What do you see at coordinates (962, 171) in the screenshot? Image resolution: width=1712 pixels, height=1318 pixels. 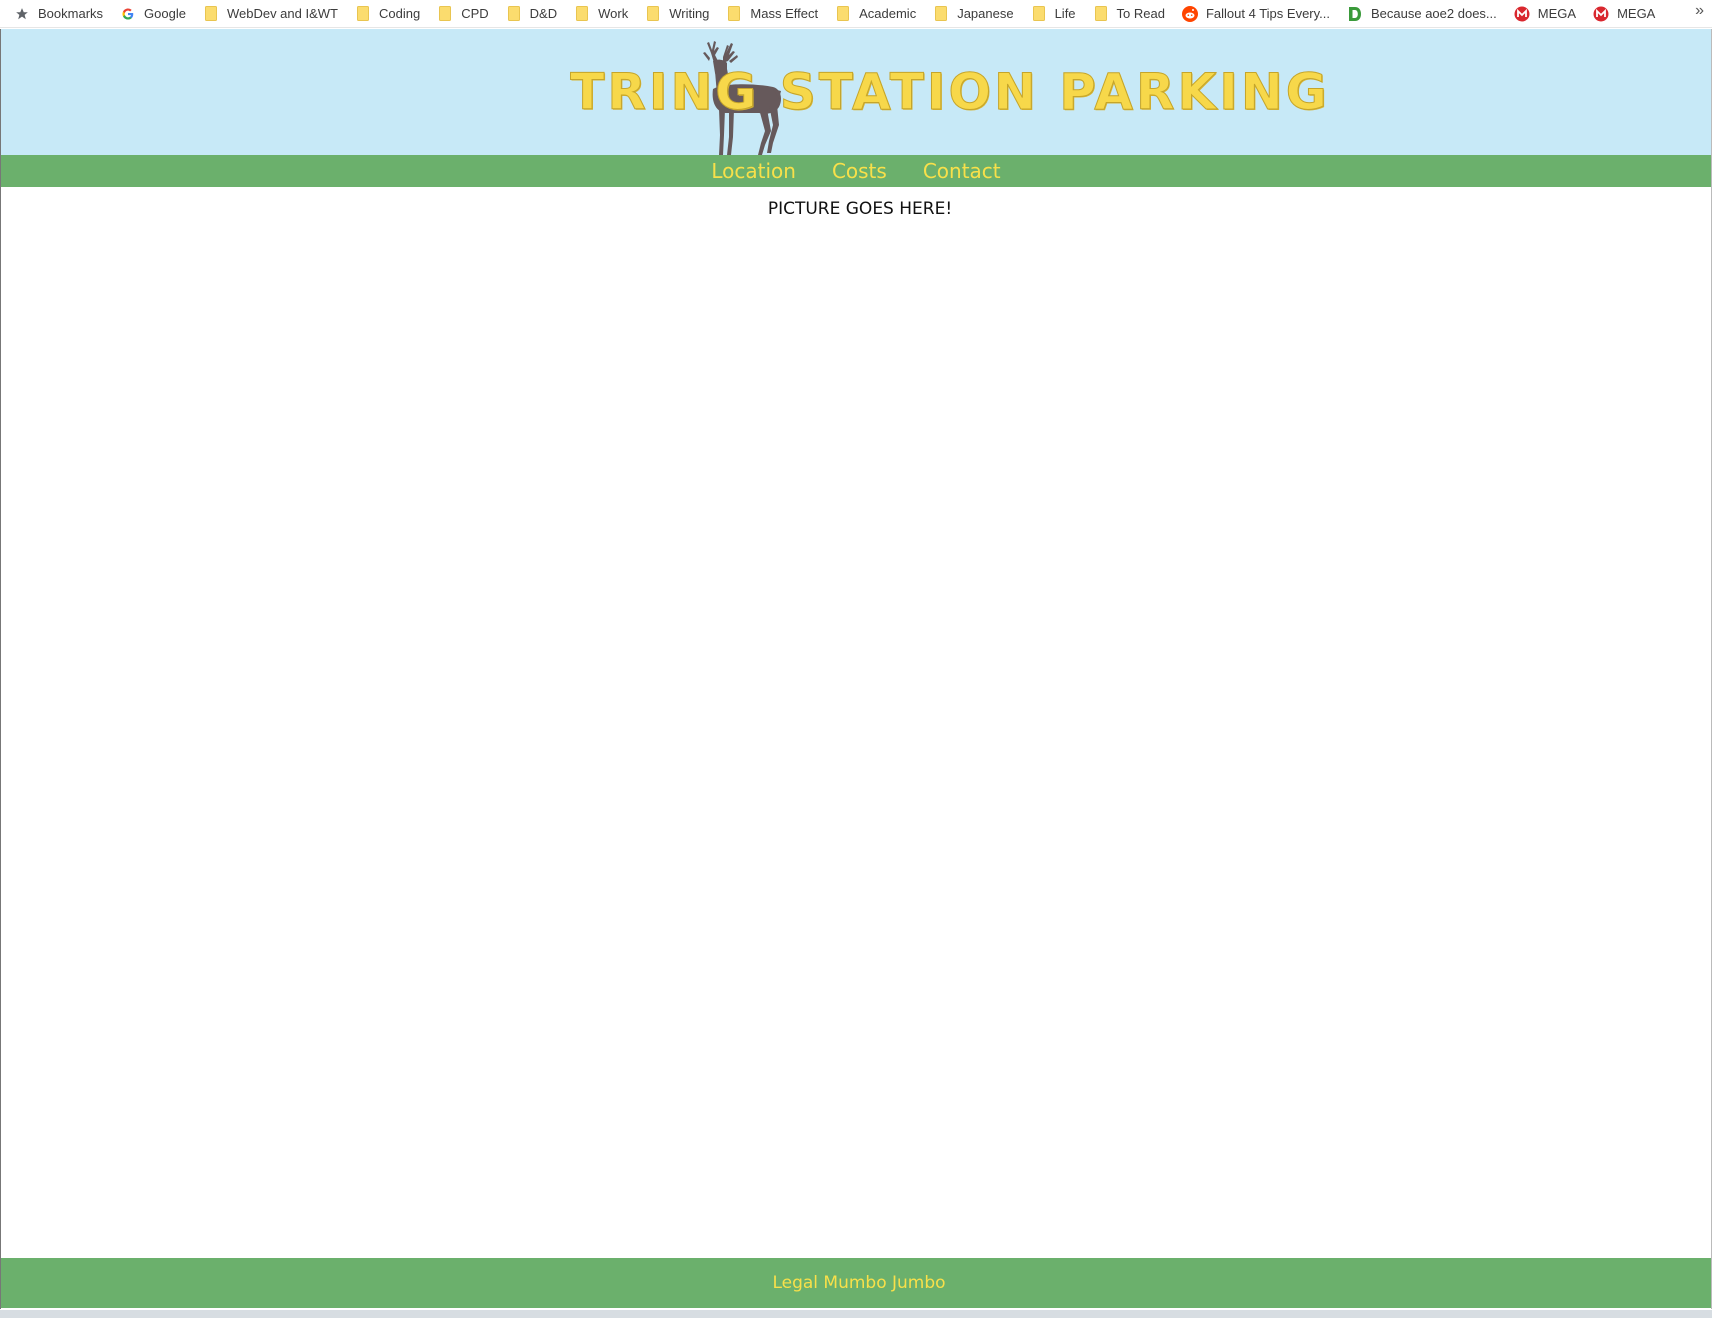 I see `nav-link-contact: Contact` at bounding box center [962, 171].